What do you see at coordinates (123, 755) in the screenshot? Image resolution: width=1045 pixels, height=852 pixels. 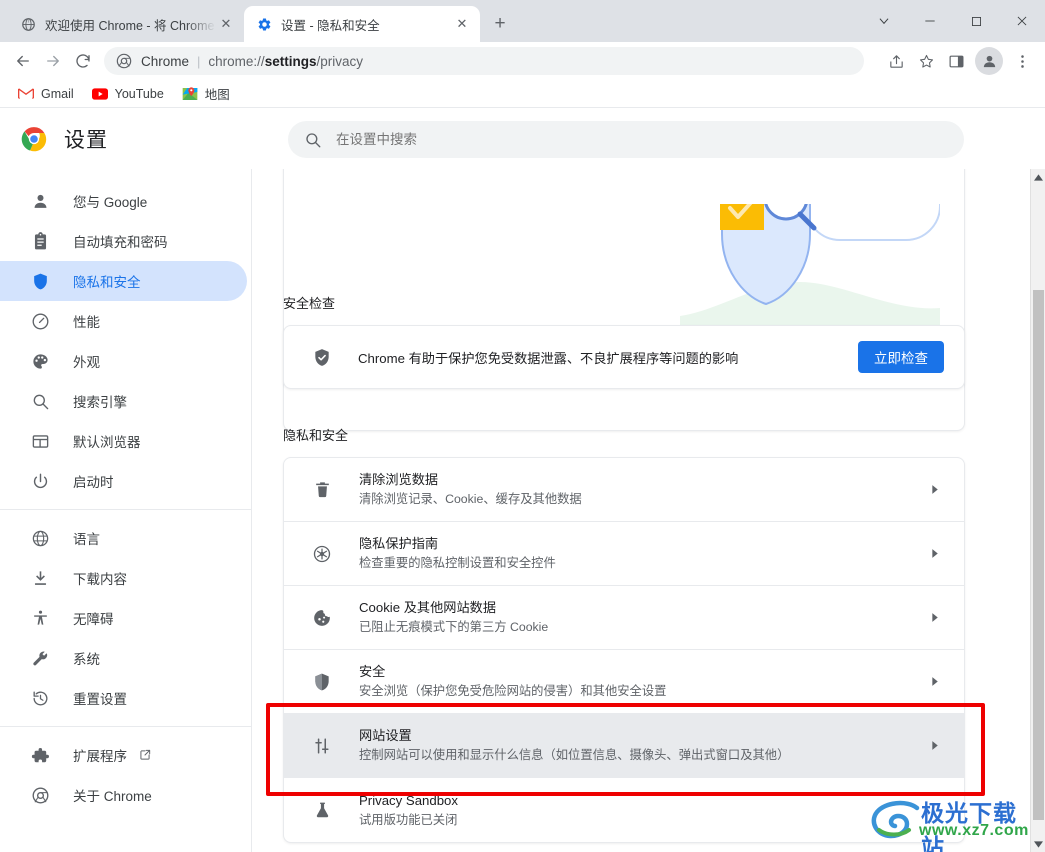 I see `sidebar-item-extensions: 扩展程序` at bounding box center [123, 755].